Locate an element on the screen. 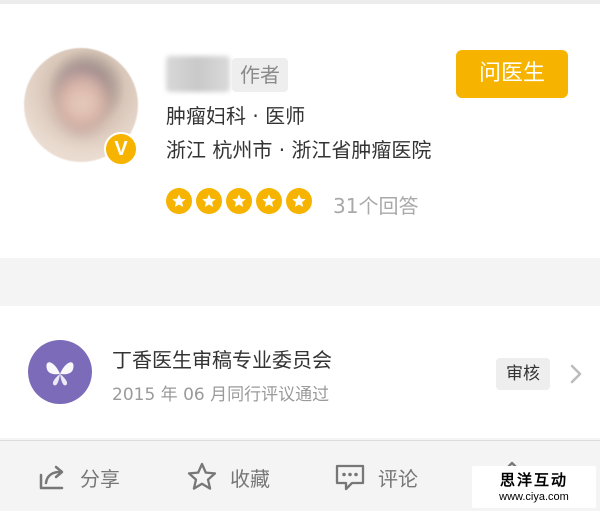 The width and height of the screenshot is (600, 511). location-hospital: 浙江 杭州市 · 浙江省肿瘤医院 is located at coordinates (299, 150).